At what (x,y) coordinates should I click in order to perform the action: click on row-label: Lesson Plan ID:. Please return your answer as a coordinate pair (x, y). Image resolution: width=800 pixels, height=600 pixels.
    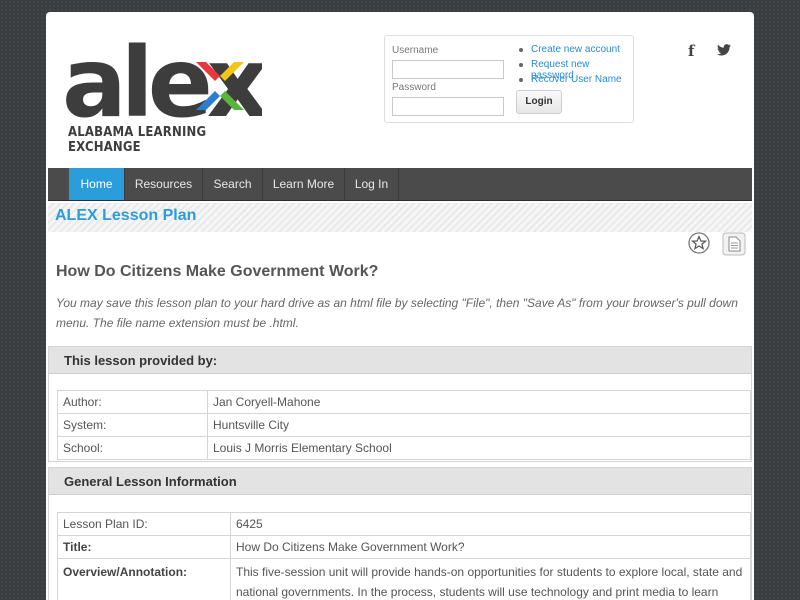
    Looking at the image, I should click on (144, 524).